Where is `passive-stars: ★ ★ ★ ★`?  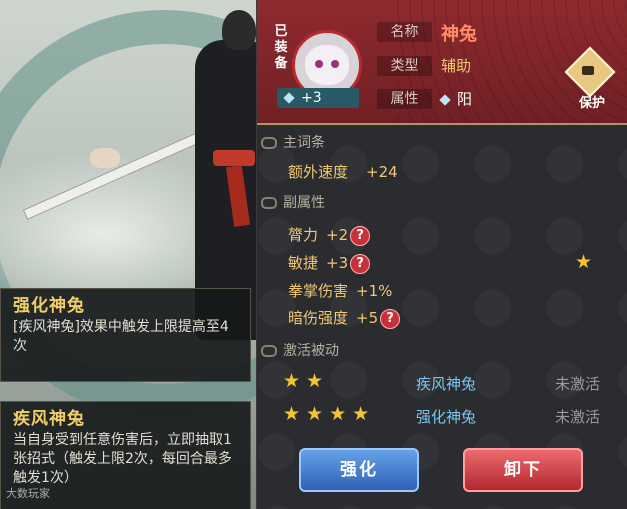 passive-stars: ★ ★ ★ ★ is located at coordinates (329, 414).